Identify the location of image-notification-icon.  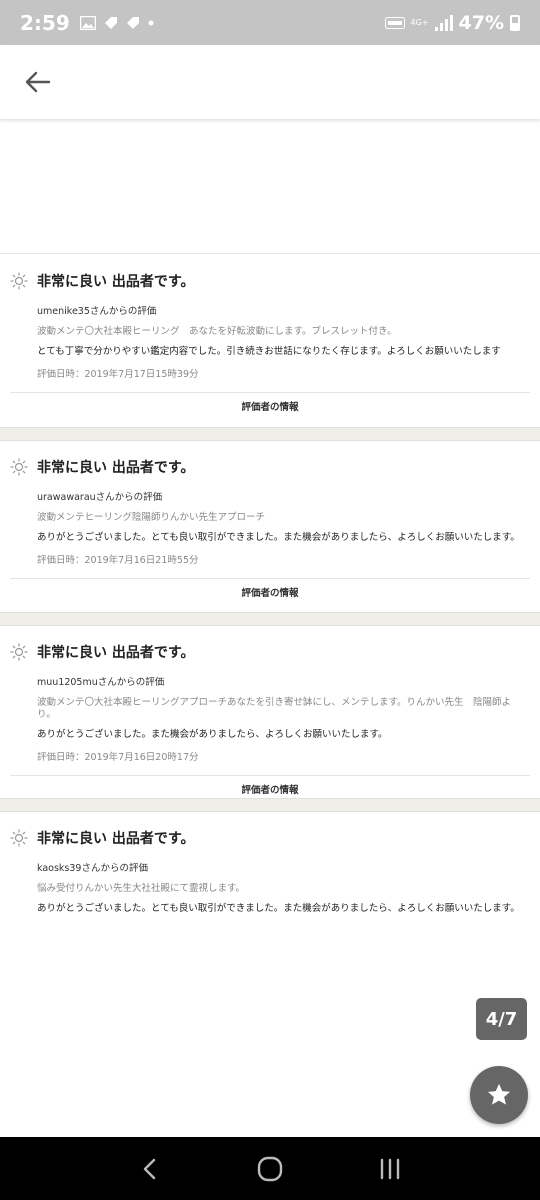
(87, 22).